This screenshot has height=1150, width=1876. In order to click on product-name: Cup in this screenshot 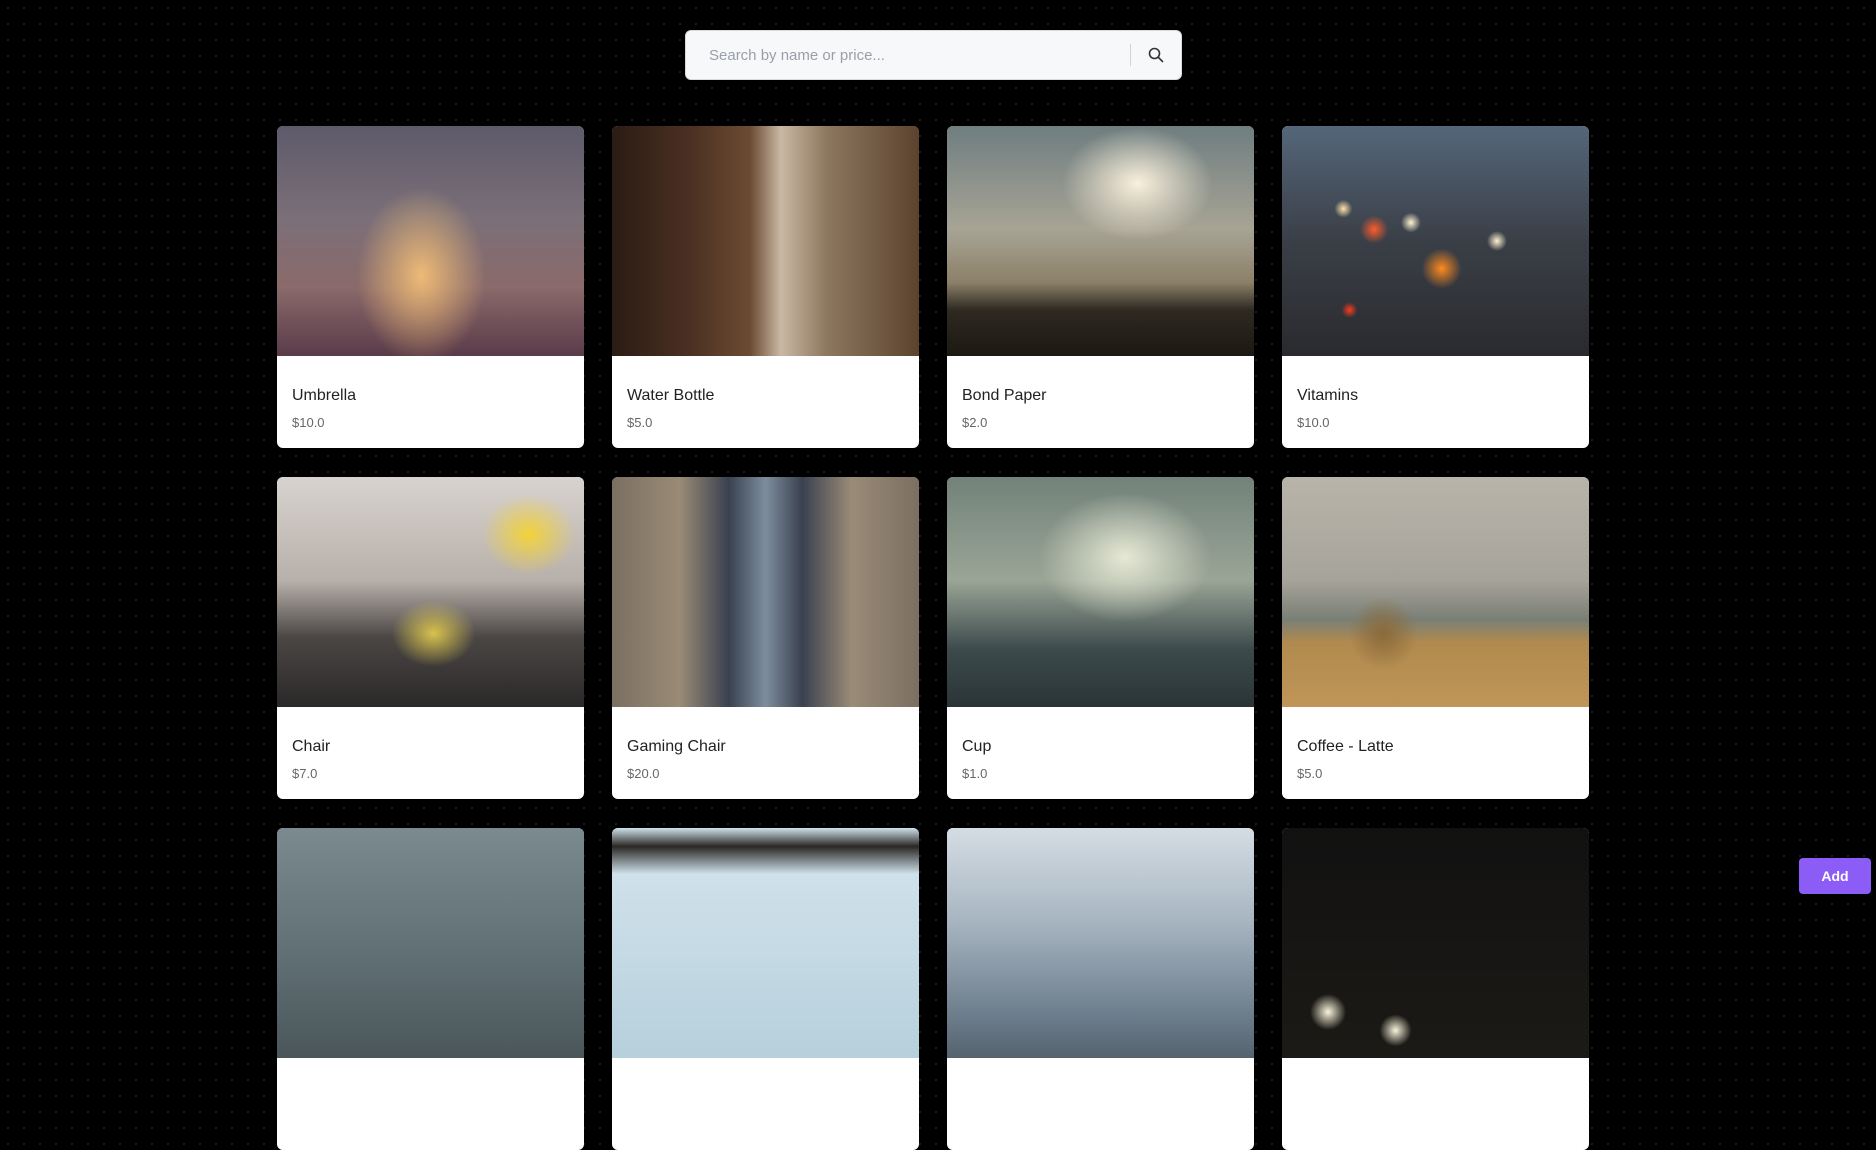, I will do `click(977, 746)`.